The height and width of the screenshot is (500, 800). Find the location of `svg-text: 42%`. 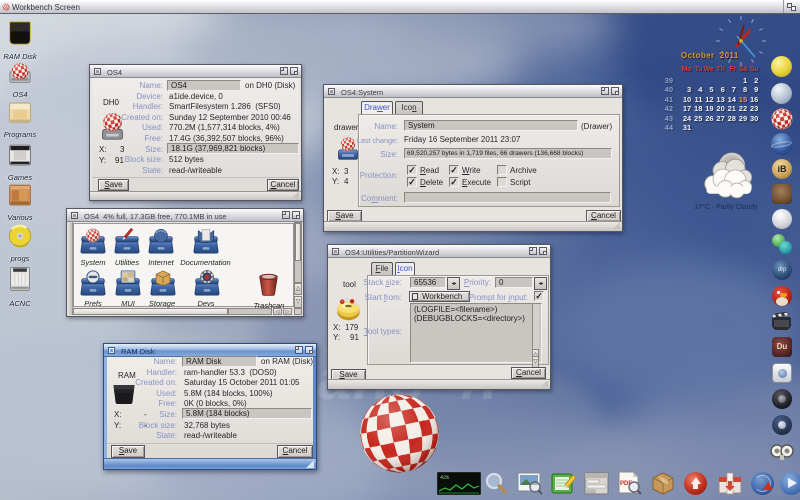

svg-text: 42% is located at coordinates (444, 478).